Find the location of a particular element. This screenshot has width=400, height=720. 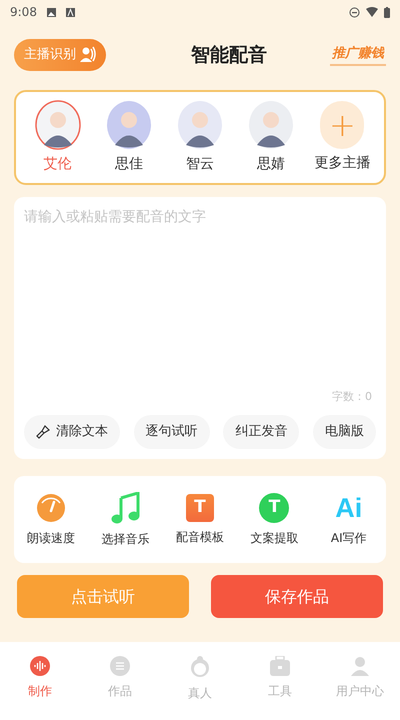

sound-wave-icon is located at coordinates (40, 666).